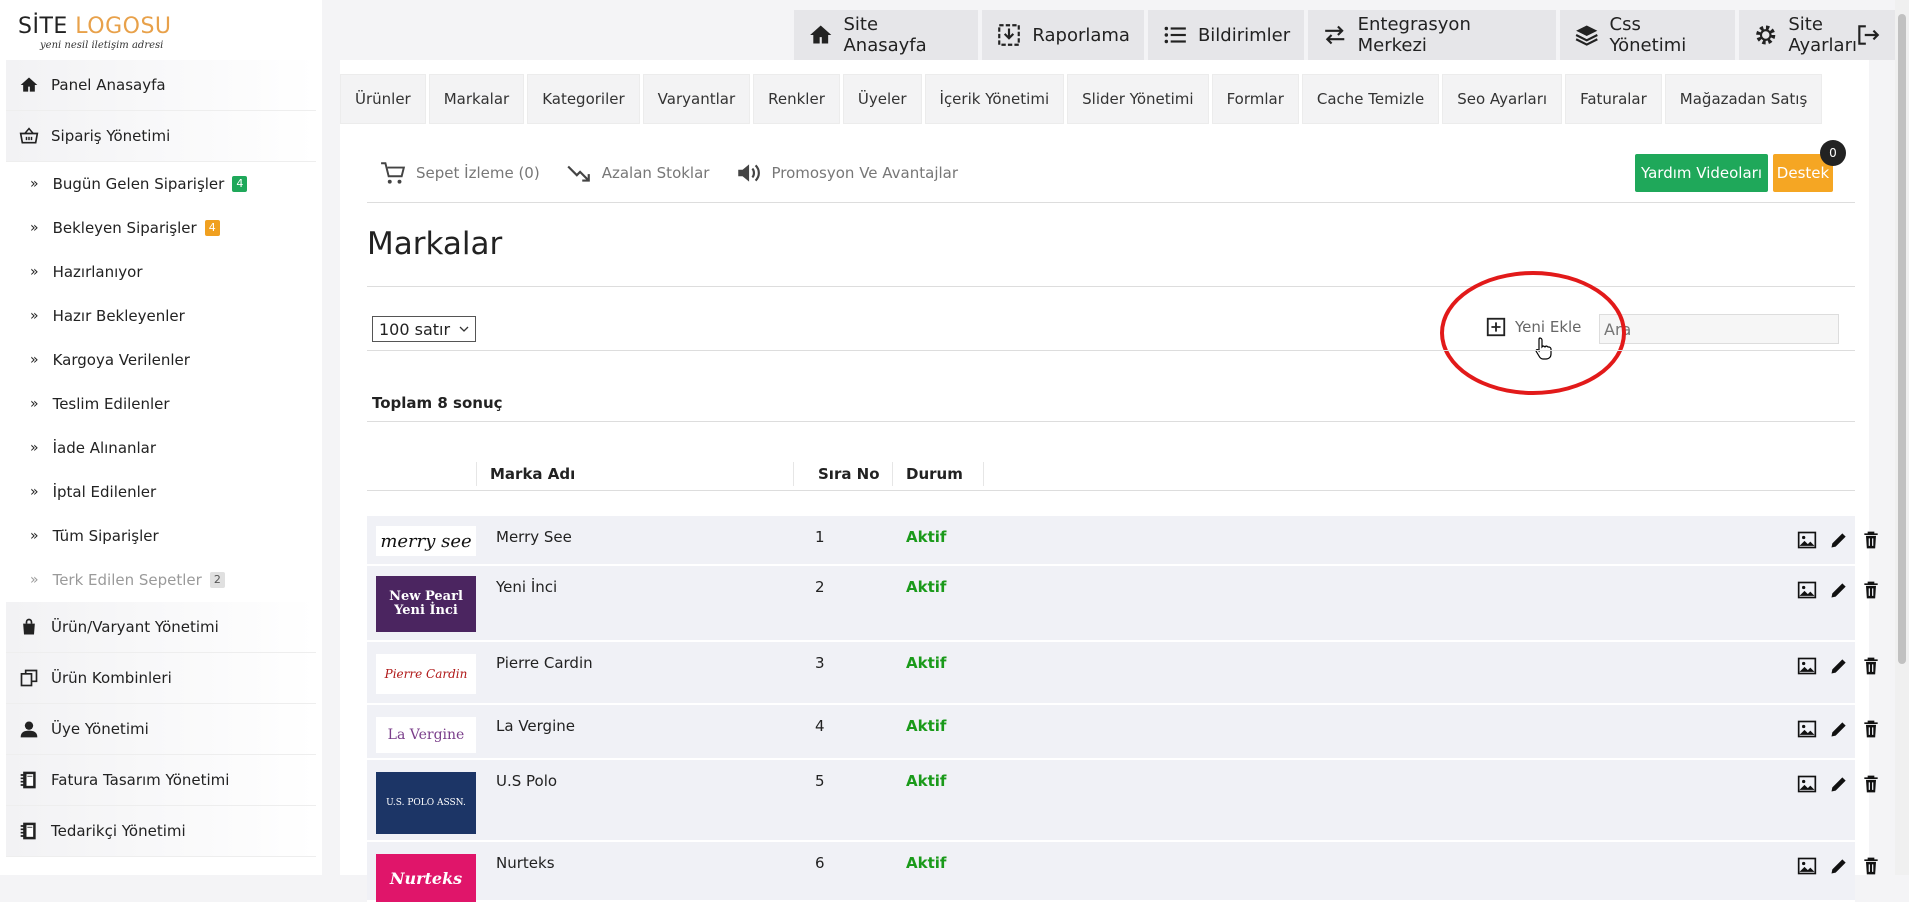 The height and width of the screenshot is (902, 1909). What do you see at coordinates (476, 99) in the screenshot?
I see `tab-markalar: Markalar` at bounding box center [476, 99].